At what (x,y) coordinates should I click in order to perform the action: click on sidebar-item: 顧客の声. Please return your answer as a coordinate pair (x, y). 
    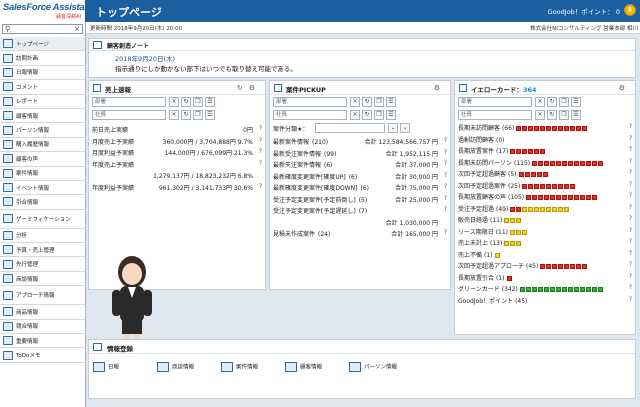
    Looking at the image, I should click on (42, 159).